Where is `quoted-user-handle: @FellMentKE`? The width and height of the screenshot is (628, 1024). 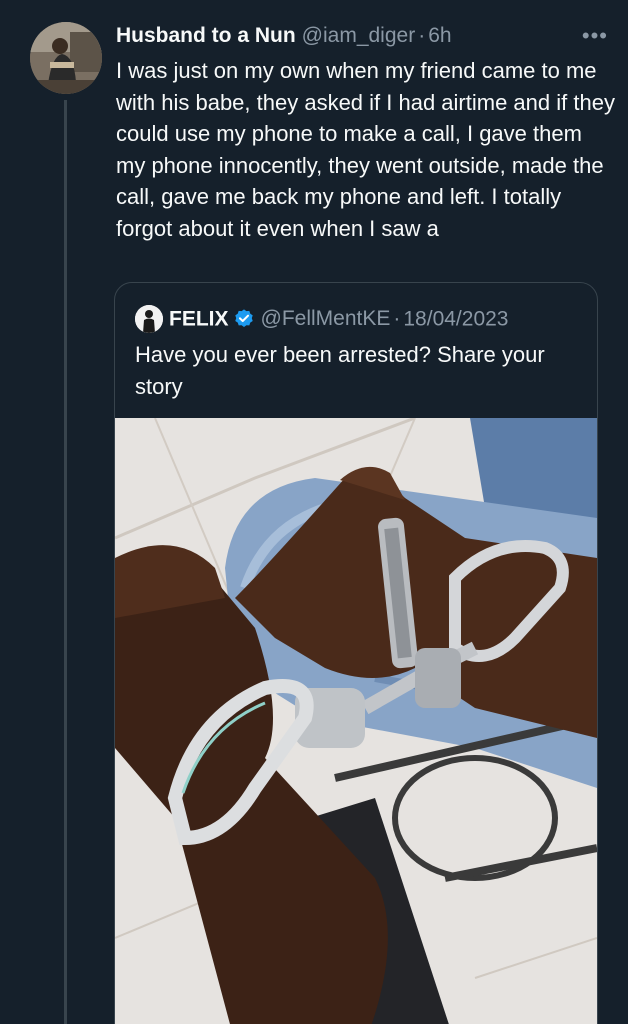
quoted-user-handle: @FellMentKE is located at coordinates (326, 318).